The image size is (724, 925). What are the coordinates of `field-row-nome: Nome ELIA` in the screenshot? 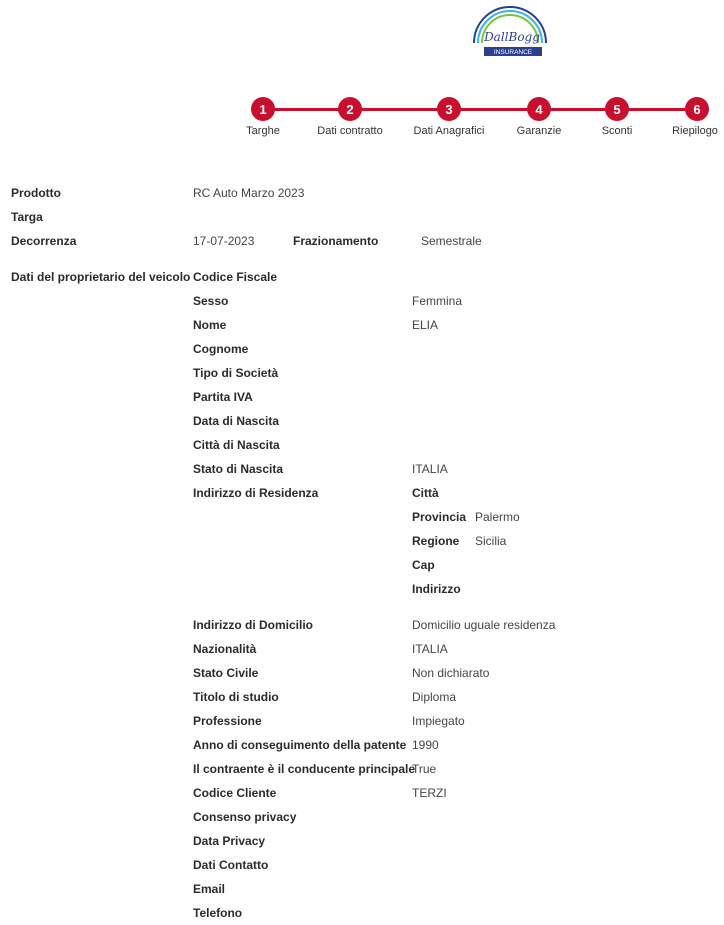 It's located at (362, 325).